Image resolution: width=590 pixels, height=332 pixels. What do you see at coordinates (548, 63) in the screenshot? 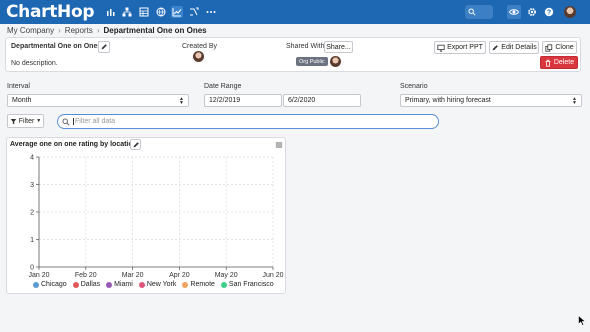
I see `trash-icon` at bounding box center [548, 63].